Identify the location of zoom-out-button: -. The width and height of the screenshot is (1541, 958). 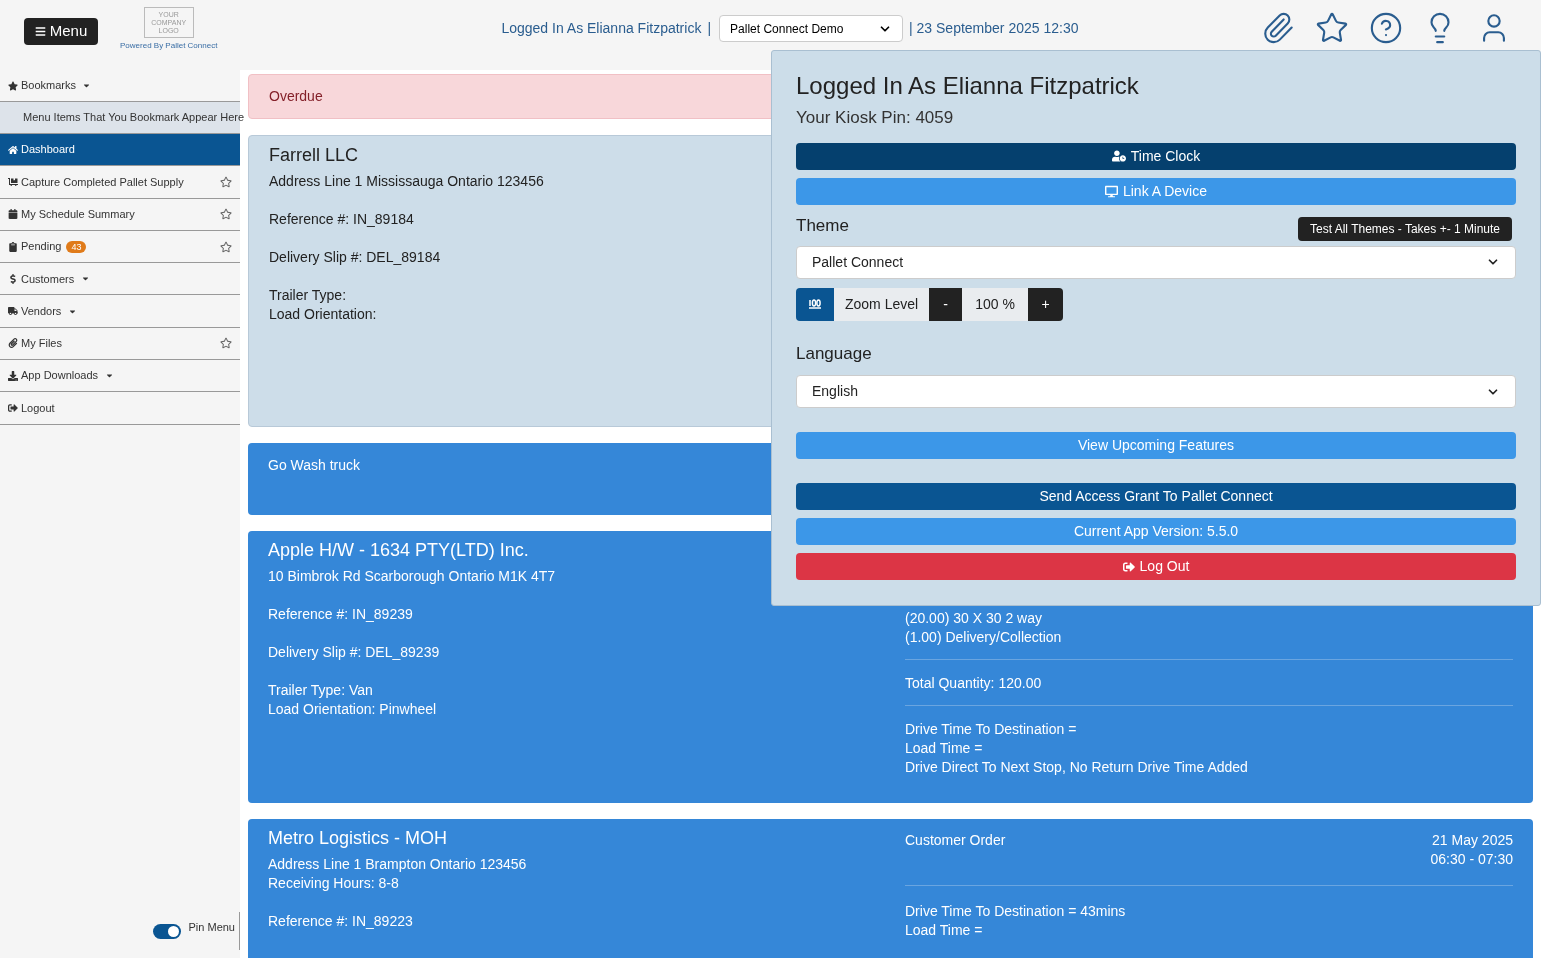
(946, 304).